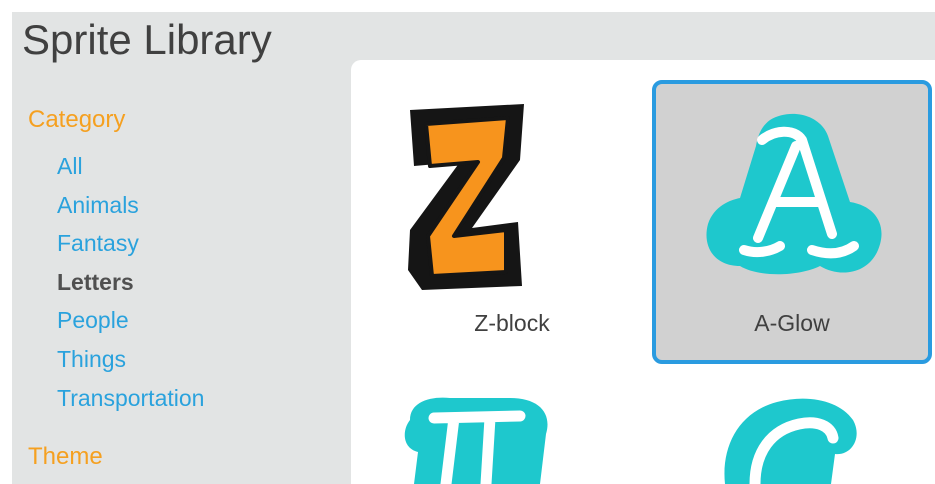 The width and height of the screenshot is (935, 484). What do you see at coordinates (130, 320) in the screenshot?
I see `category-item-people: People` at bounding box center [130, 320].